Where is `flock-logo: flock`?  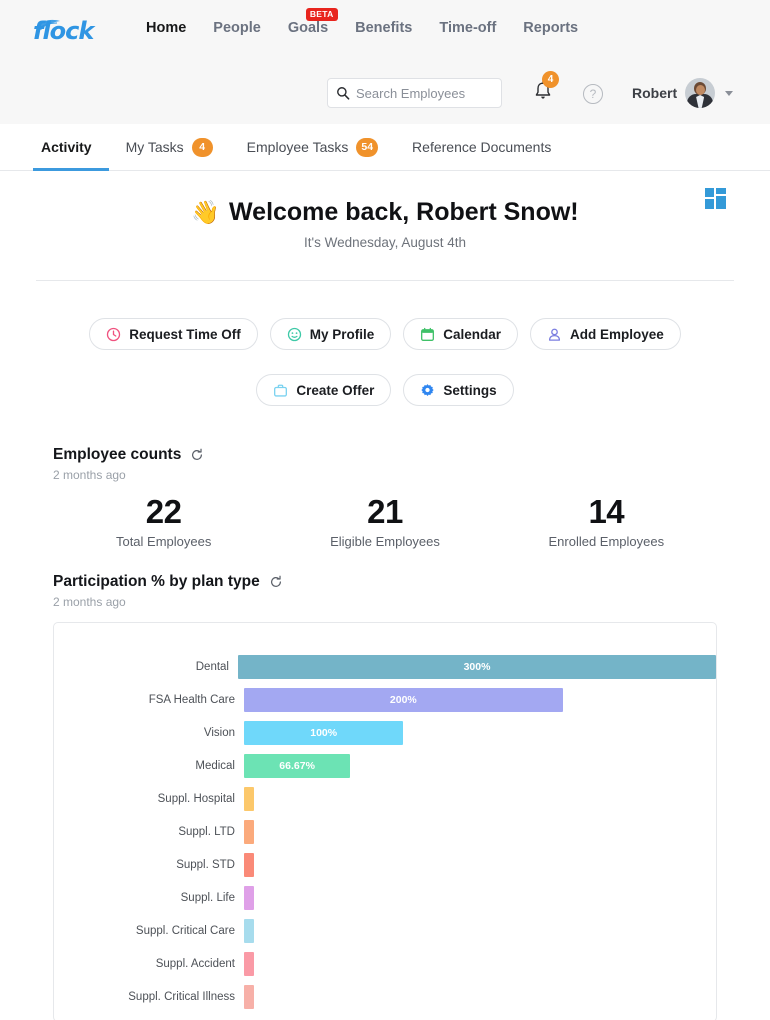 flock-logo: flock is located at coordinates (72, 31).